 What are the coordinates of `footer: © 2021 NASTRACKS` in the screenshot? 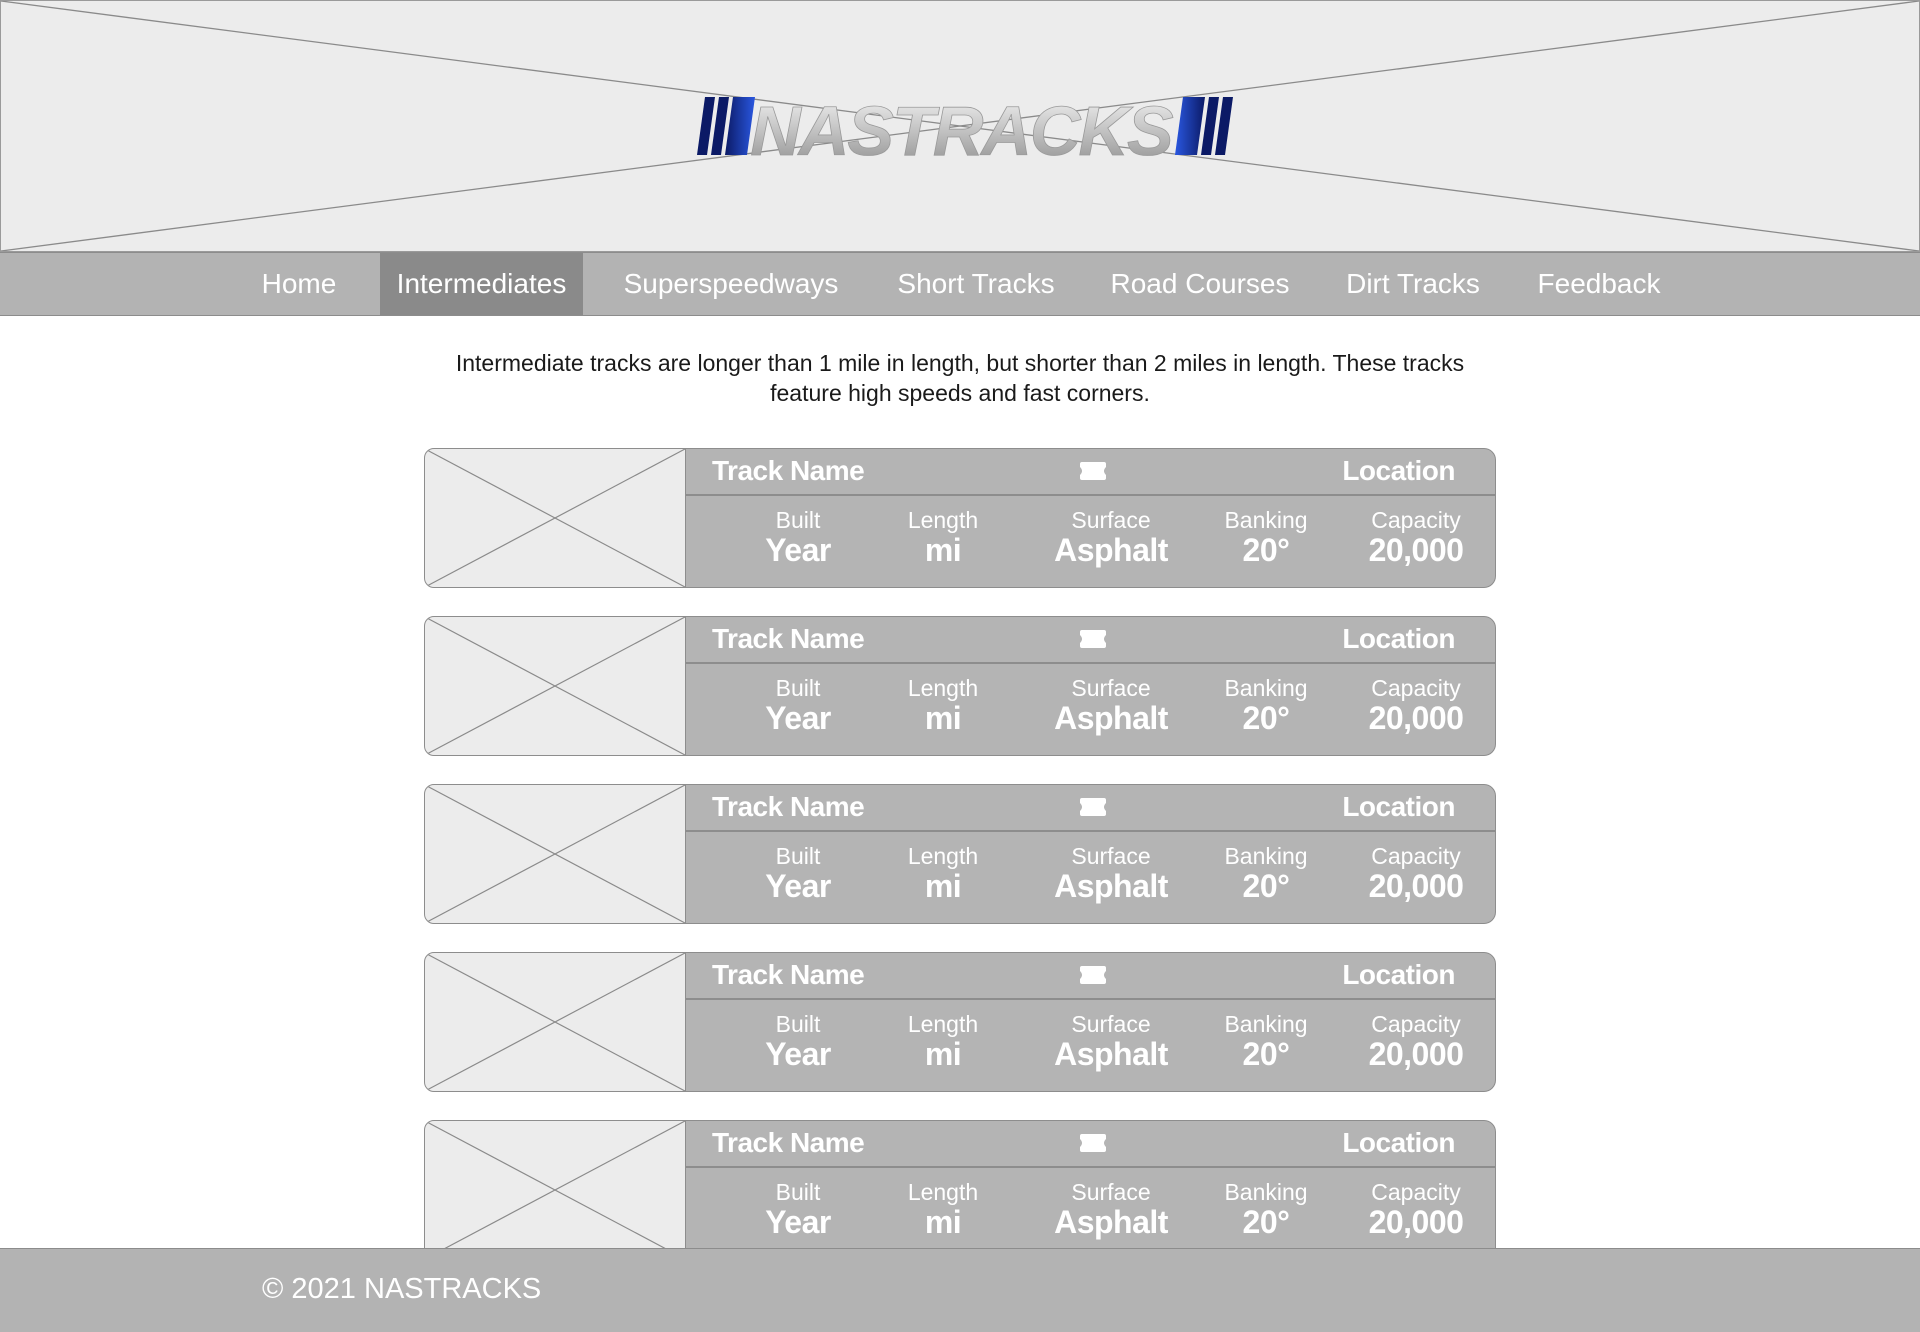 It's located at (960, 1290).